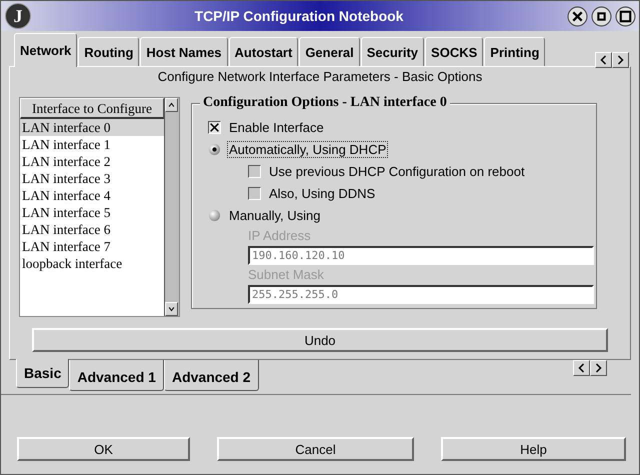 This screenshot has width=640, height=475. What do you see at coordinates (307, 149) in the screenshot?
I see `radio-label: Automatically, Using DHCP` at bounding box center [307, 149].